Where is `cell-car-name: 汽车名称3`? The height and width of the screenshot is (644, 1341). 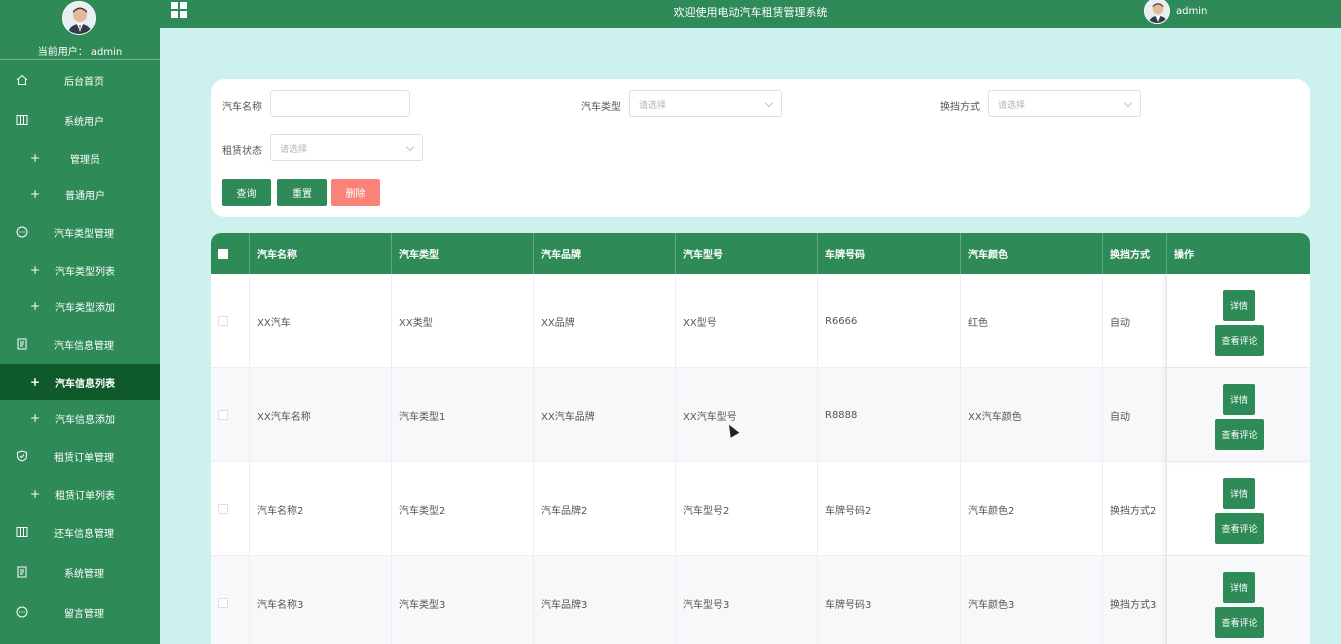 cell-car-name: 汽车名称3 is located at coordinates (321, 600).